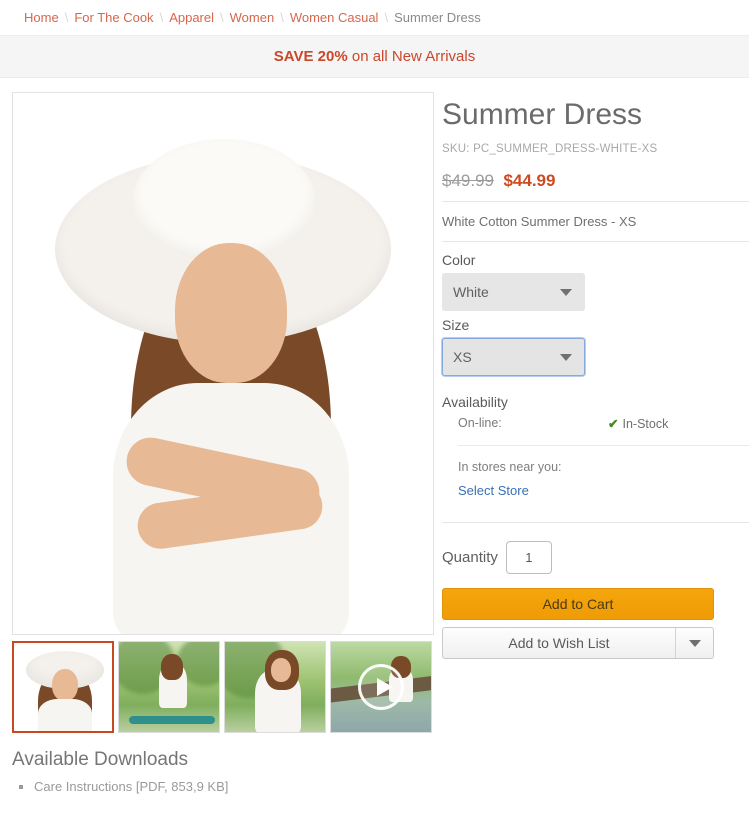 This screenshot has width=749, height=835. What do you see at coordinates (471, 292) in the screenshot?
I see `color-select-value: White` at bounding box center [471, 292].